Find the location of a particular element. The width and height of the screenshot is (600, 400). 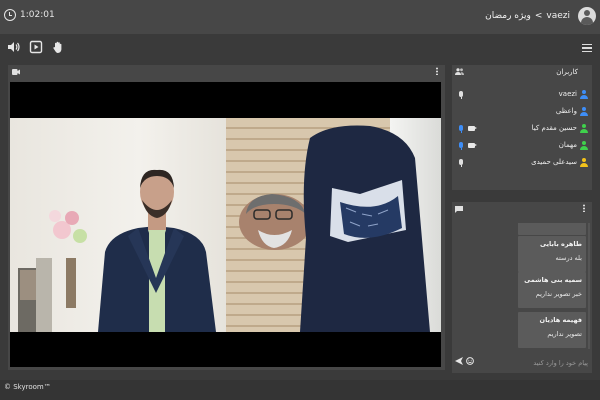

users-panel-title: کاربران is located at coordinates (567, 72).